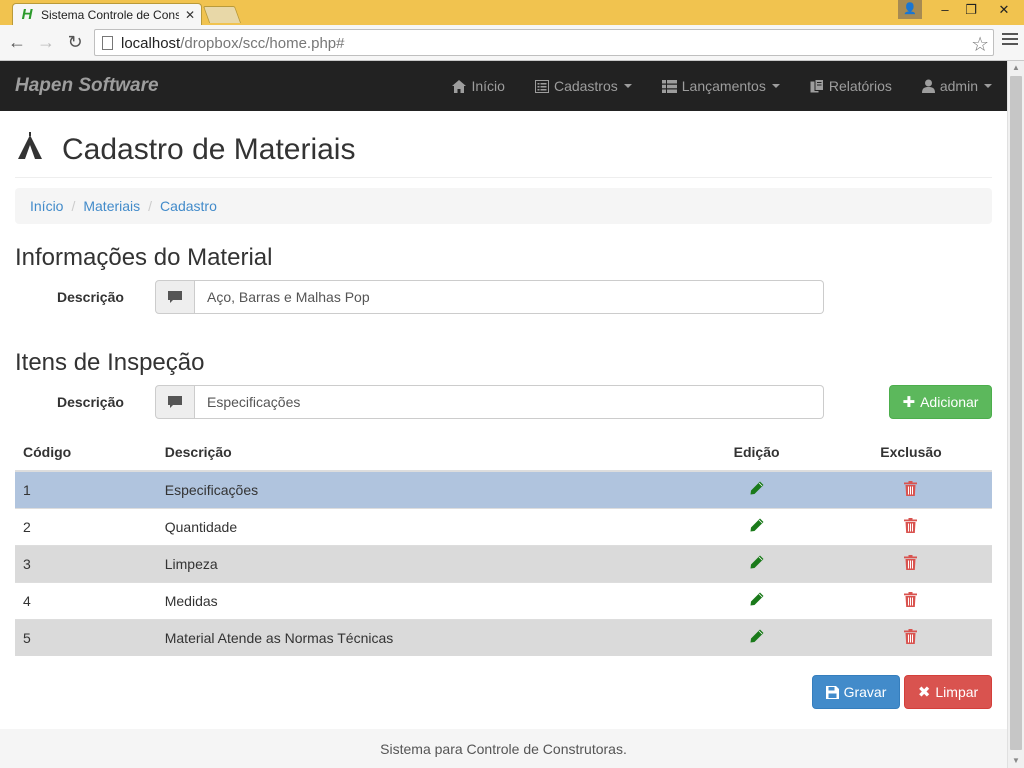 The width and height of the screenshot is (1024, 768). What do you see at coordinates (910, 9) in the screenshot?
I see `user-profile-icon: 👤` at bounding box center [910, 9].